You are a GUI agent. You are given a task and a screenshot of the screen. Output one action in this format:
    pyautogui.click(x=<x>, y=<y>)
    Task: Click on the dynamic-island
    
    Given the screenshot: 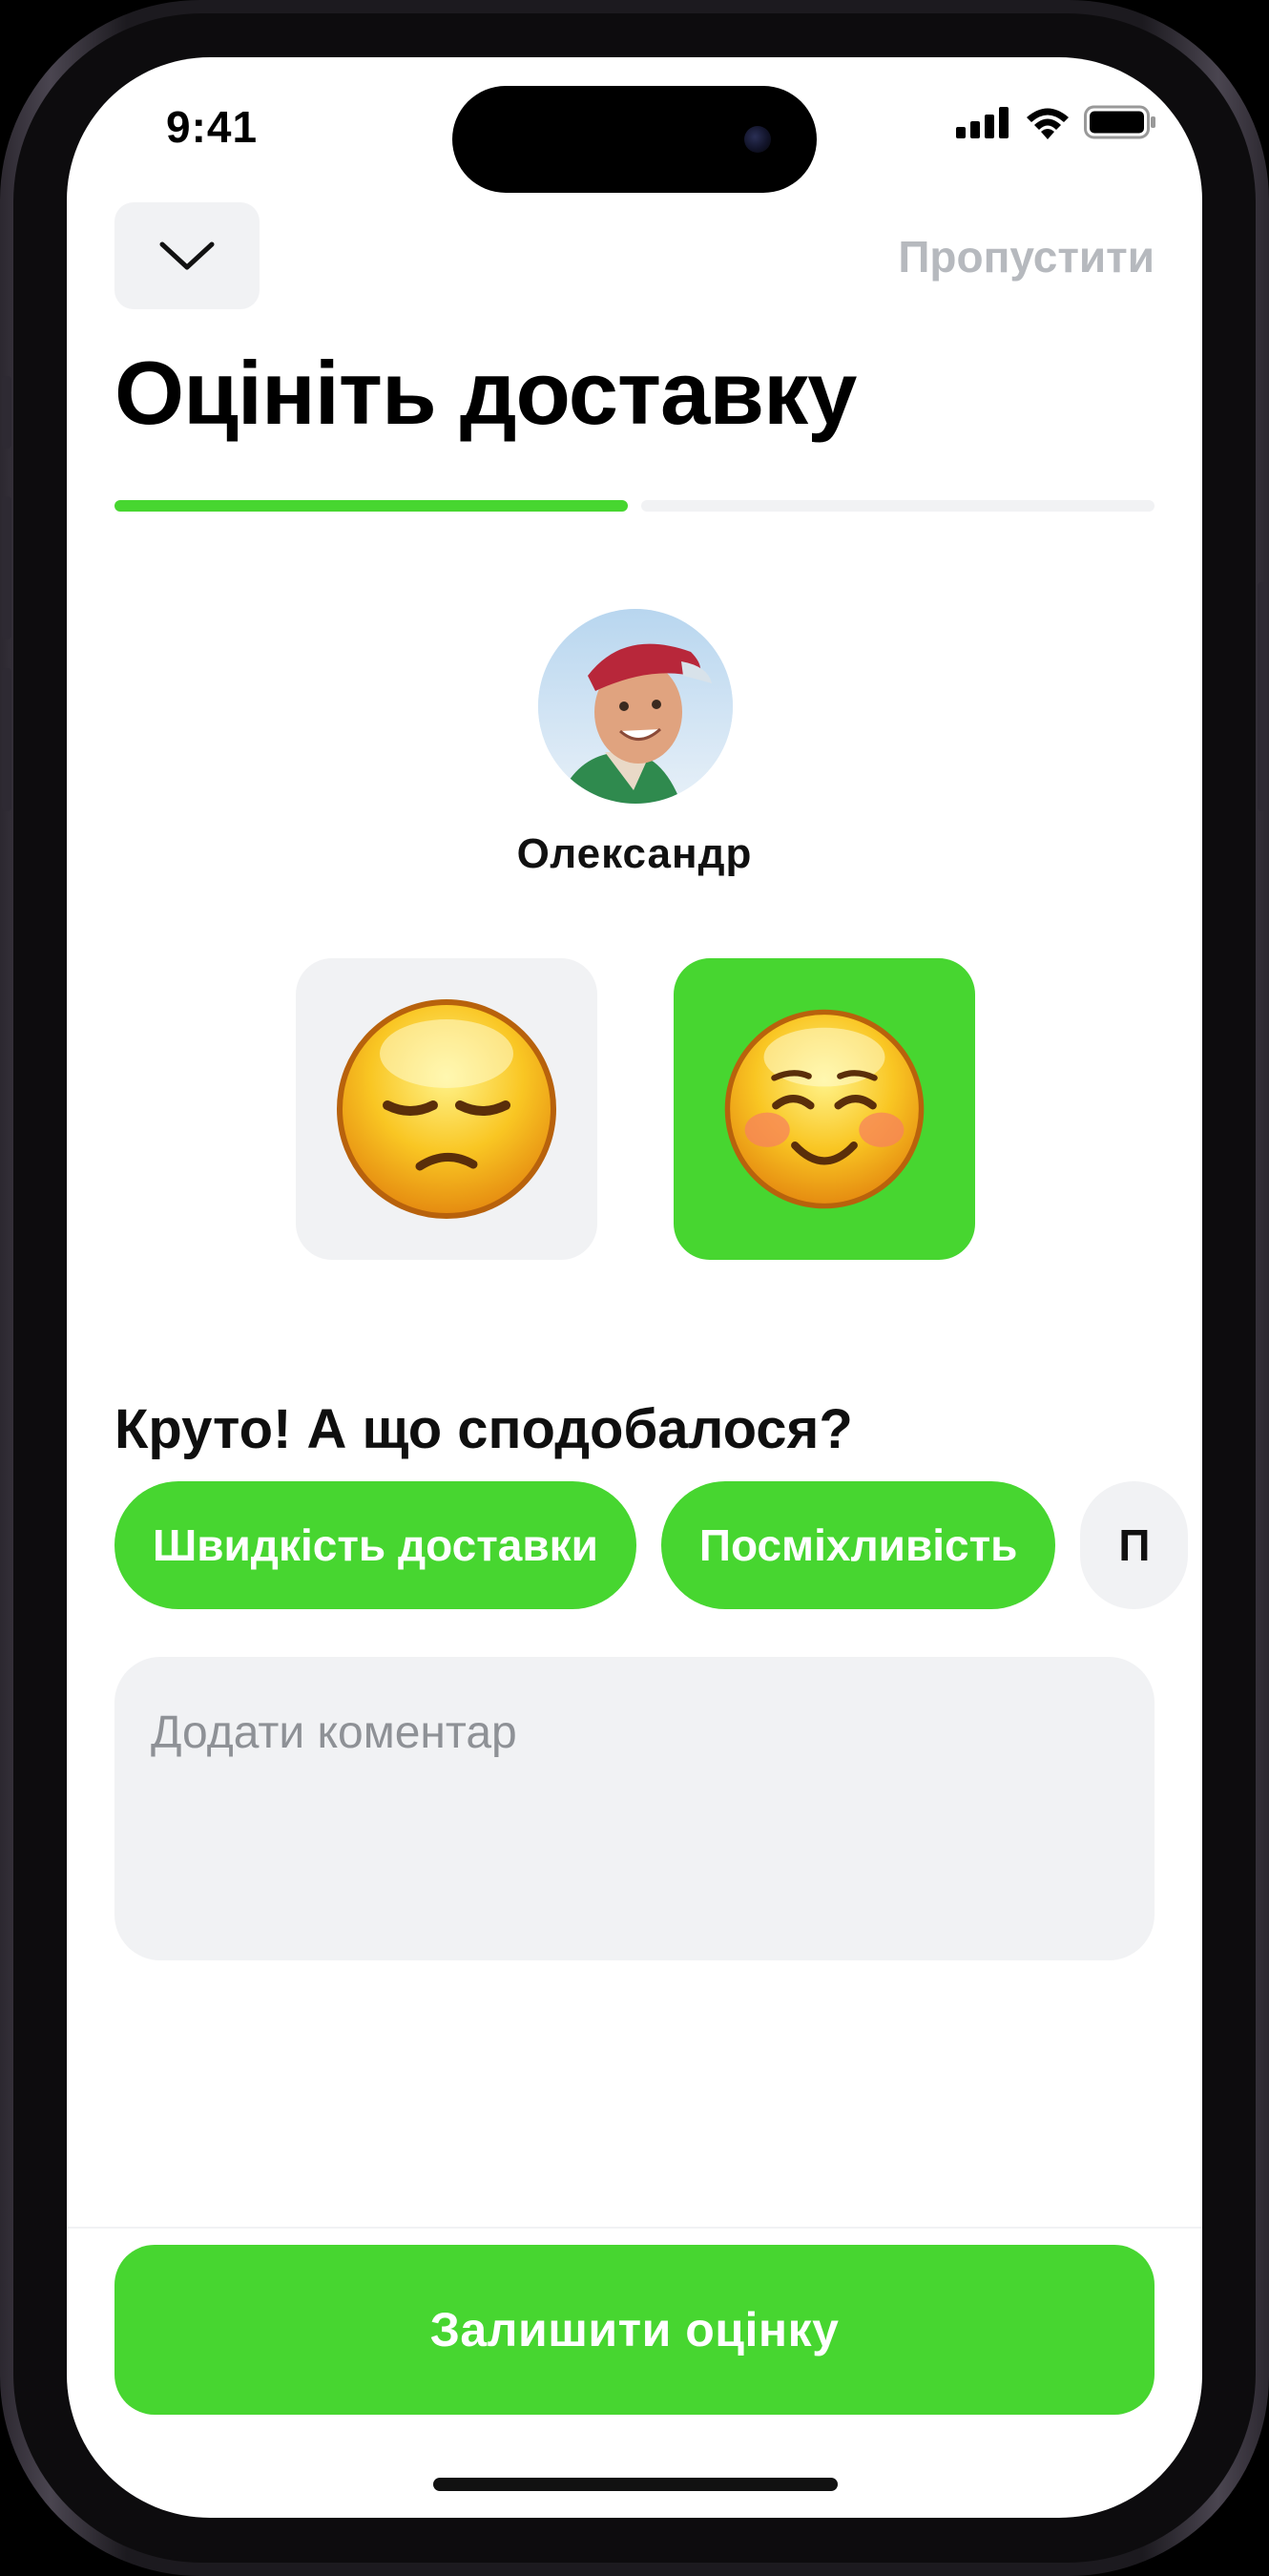 What is the action you would take?
    pyautogui.click(x=634, y=139)
    